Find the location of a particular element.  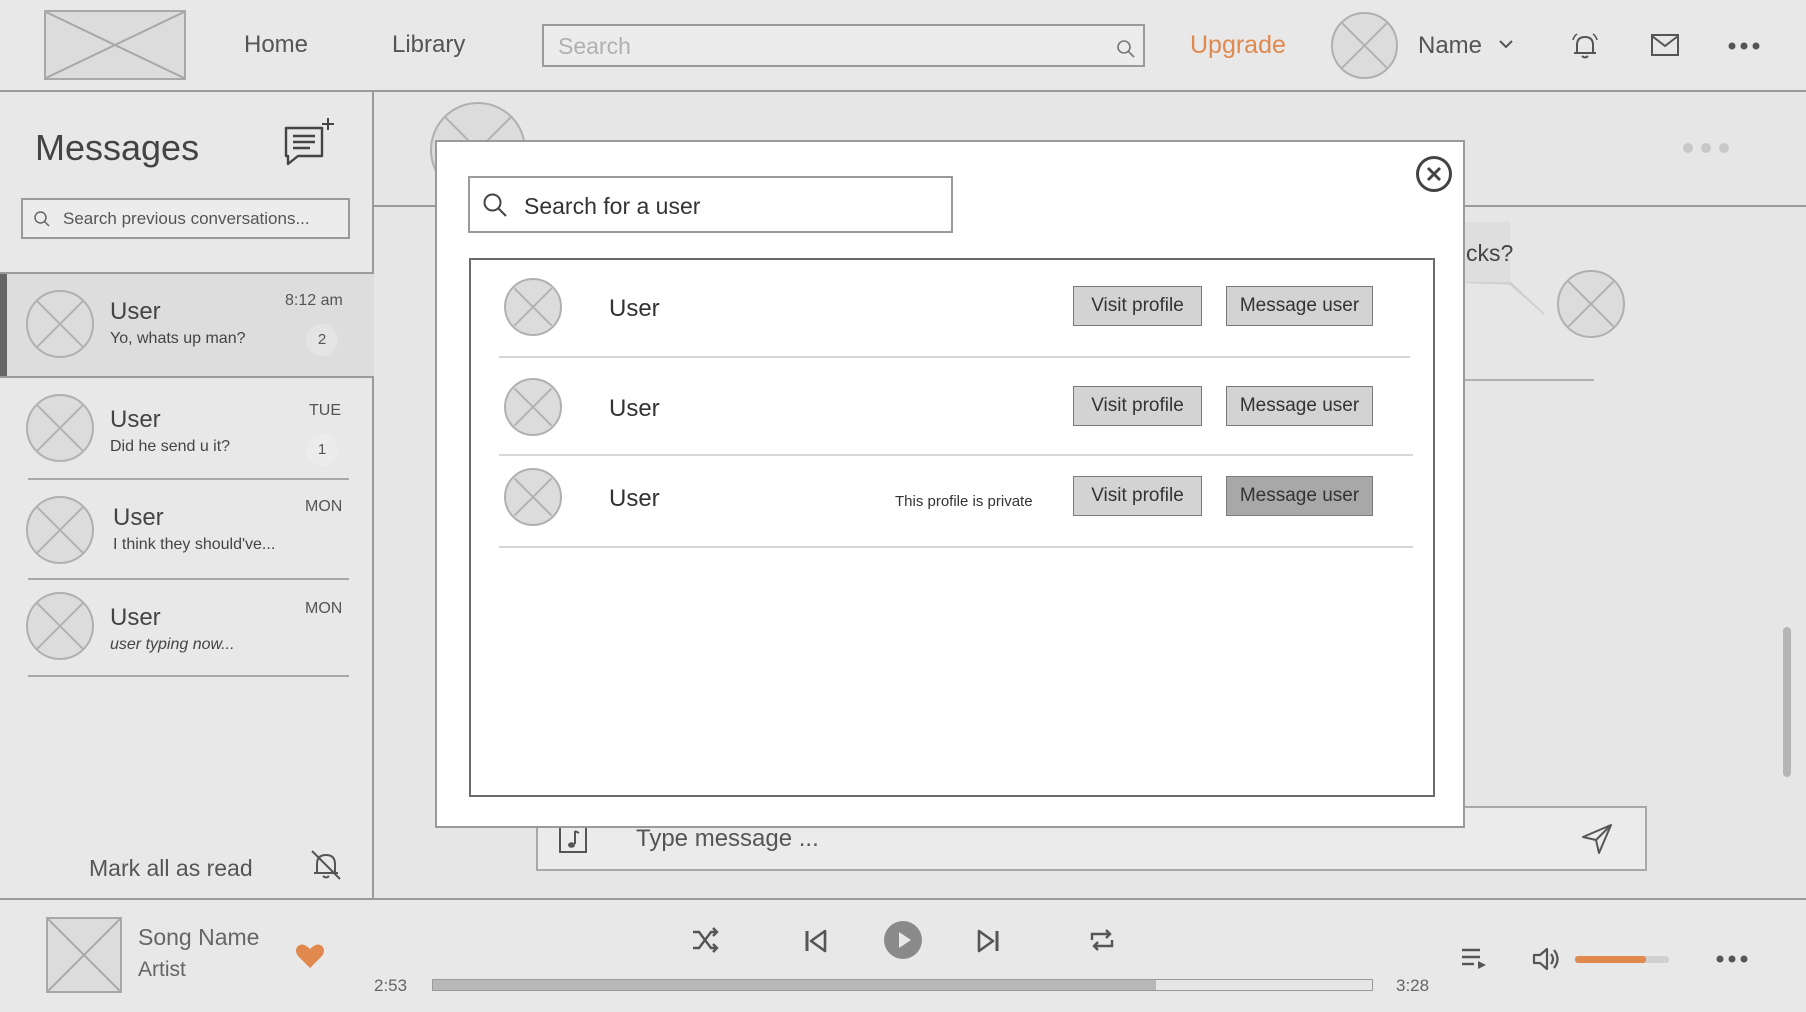

conversation-preview: Yo, whats up man? is located at coordinates (178, 338).